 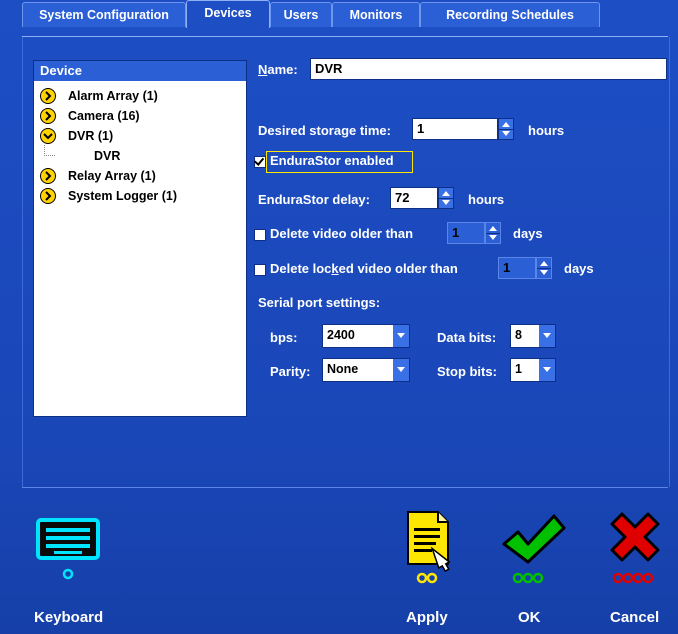 I want to click on stop-bits-label: Stop bits:, so click(x=467, y=371).